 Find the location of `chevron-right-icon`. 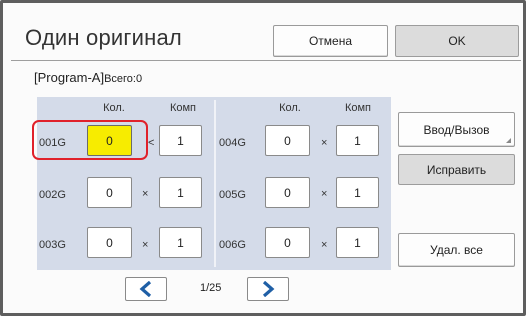

chevron-right-icon is located at coordinates (268, 289).